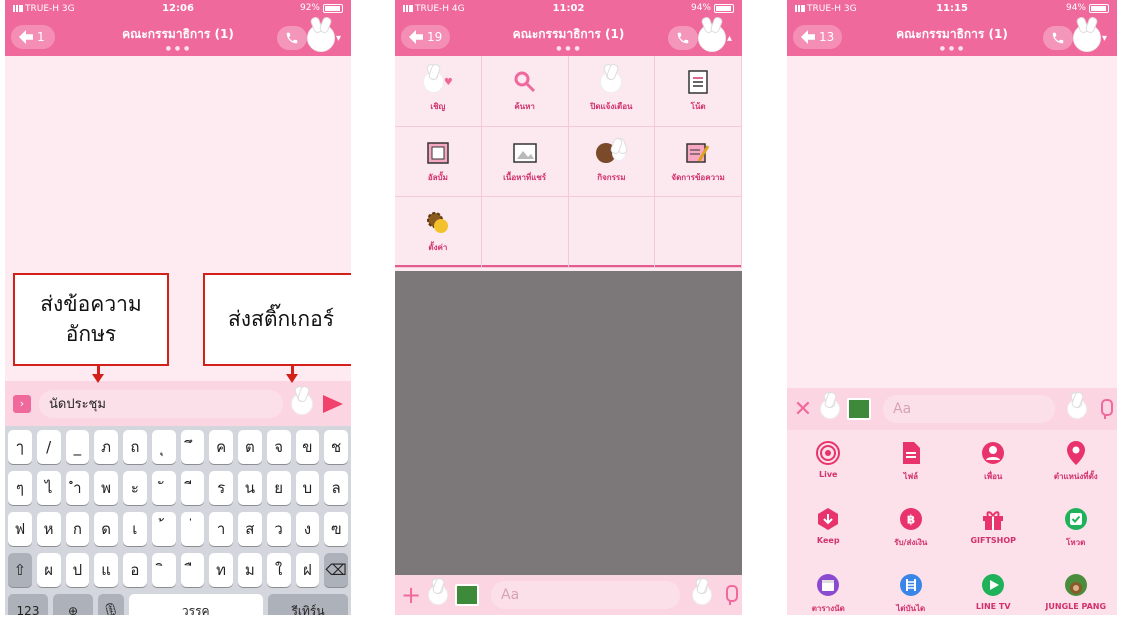 The height and width of the screenshot is (619, 1122). I want to click on key: ข, so click(307, 447).